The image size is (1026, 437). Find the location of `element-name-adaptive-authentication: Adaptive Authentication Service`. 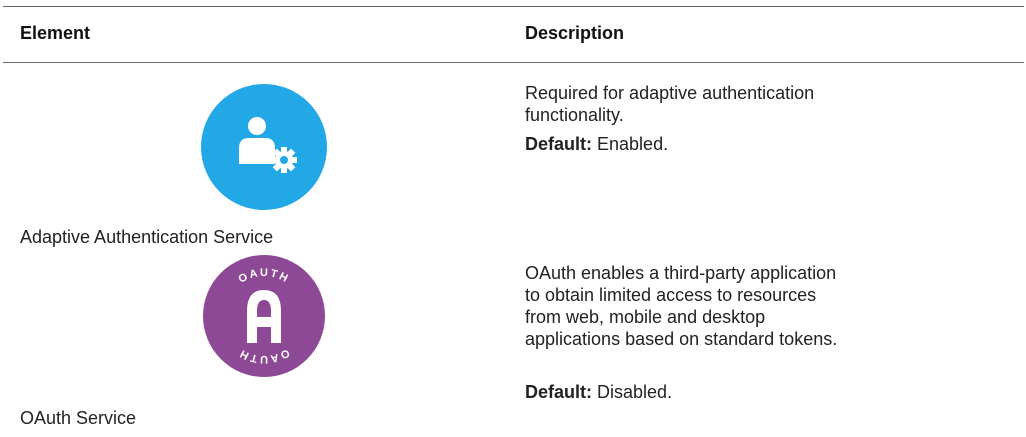

element-name-adaptive-authentication: Adaptive Authentication Service is located at coordinates (147, 237).